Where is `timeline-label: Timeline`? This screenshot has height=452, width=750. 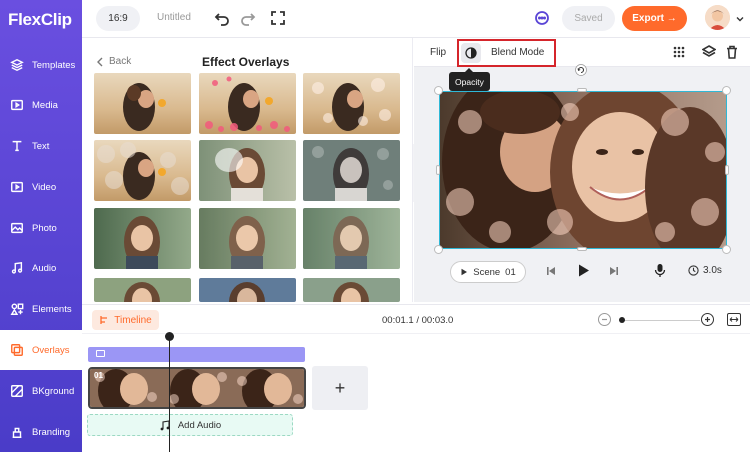 timeline-label: Timeline is located at coordinates (133, 320).